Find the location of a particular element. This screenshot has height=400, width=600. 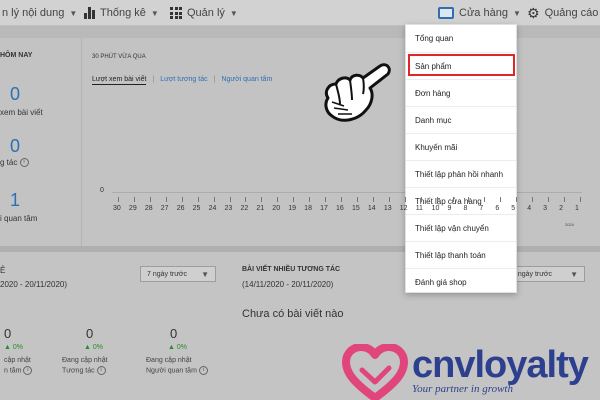

nav-ads: ⚙ Quảng cáo is located at coordinates (562, 13).